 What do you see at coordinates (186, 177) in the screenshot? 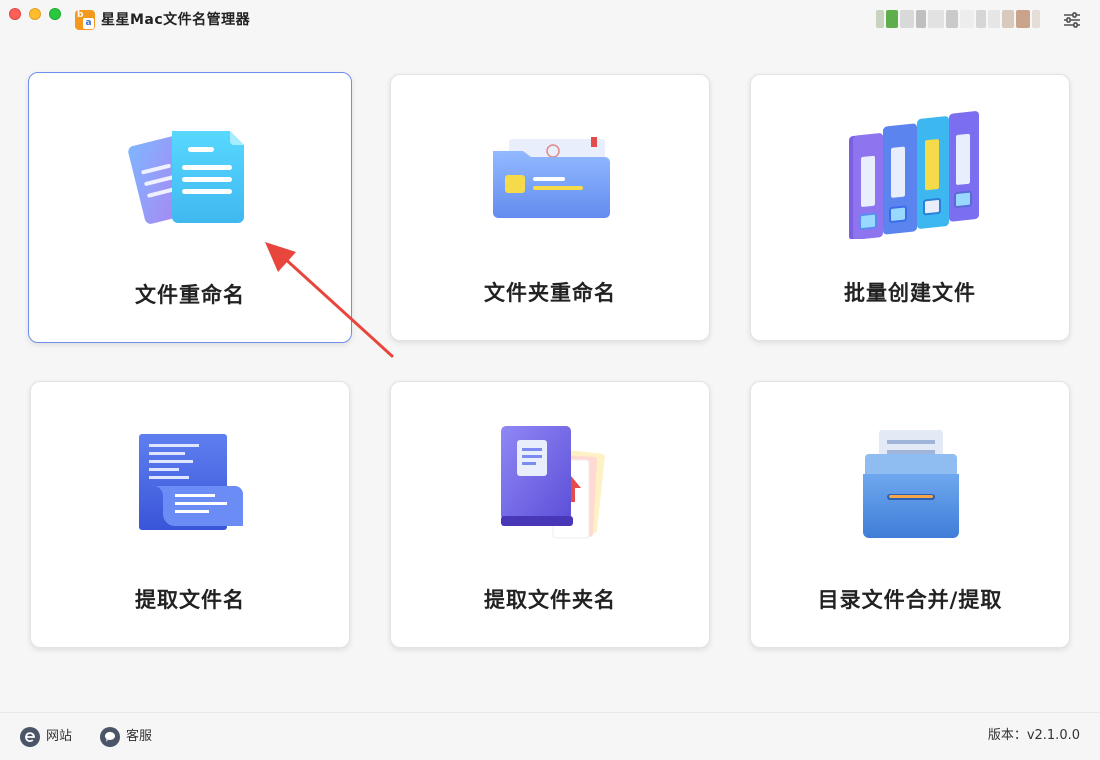
I see `file-documents-icon` at bounding box center [186, 177].